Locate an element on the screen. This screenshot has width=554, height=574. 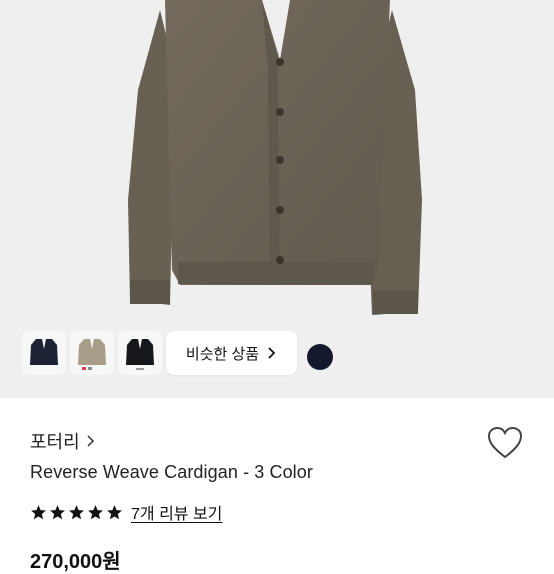
navy-cardigan-icon is located at coordinates (44, 352).